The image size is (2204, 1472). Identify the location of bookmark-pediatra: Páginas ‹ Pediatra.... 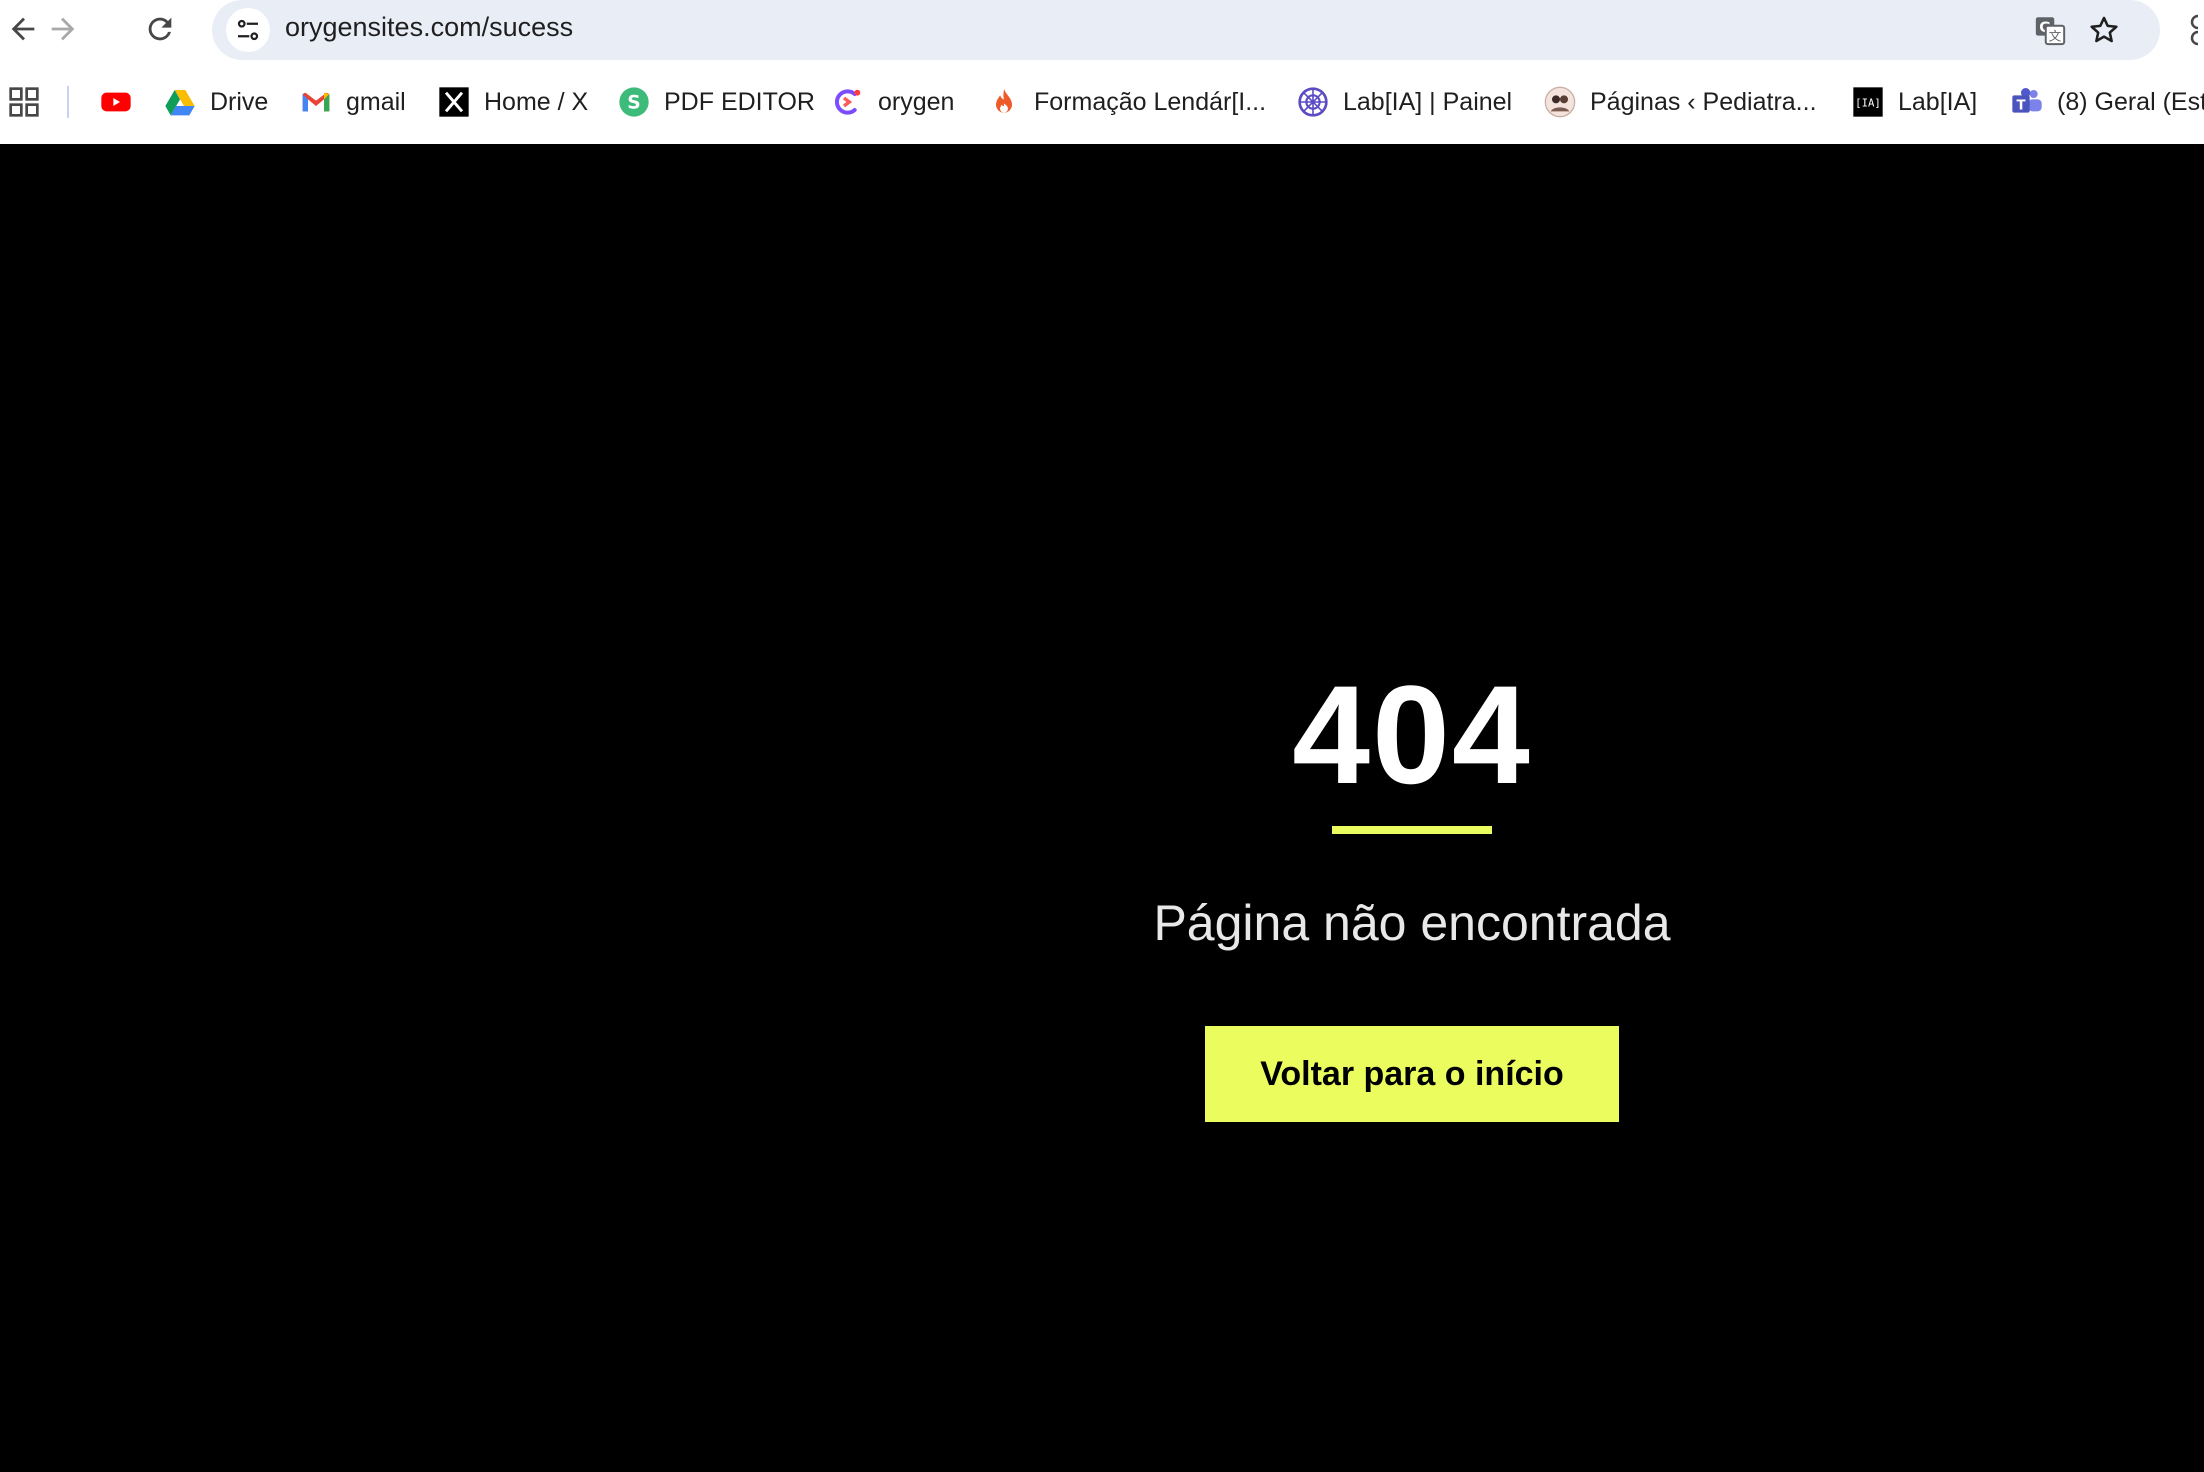
(1680, 102).